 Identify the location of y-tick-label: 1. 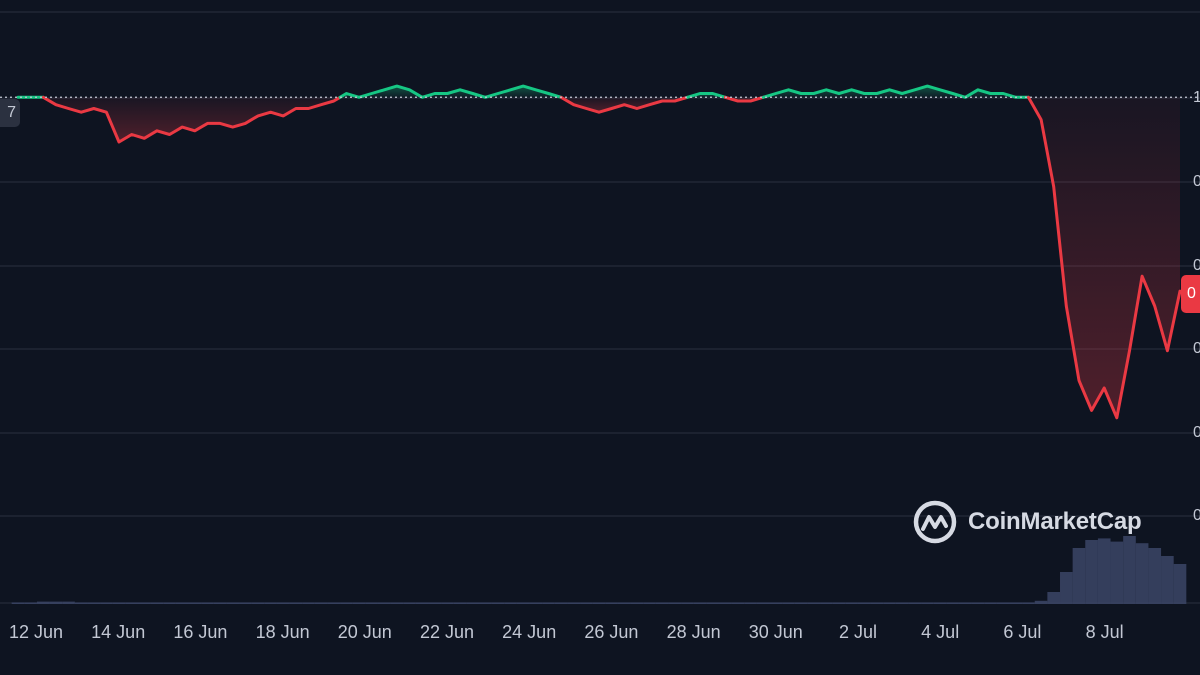
(1196, 97).